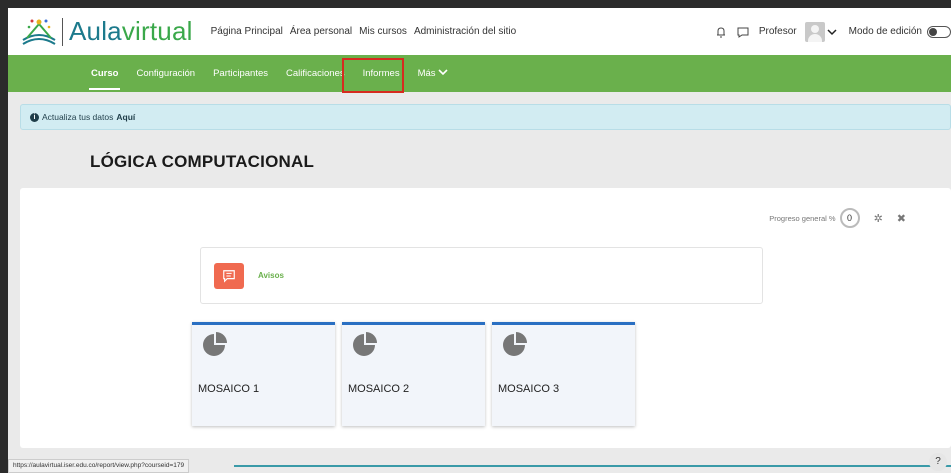 The height and width of the screenshot is (473, 951). I want to click on logo-divider, so click(62, 31).